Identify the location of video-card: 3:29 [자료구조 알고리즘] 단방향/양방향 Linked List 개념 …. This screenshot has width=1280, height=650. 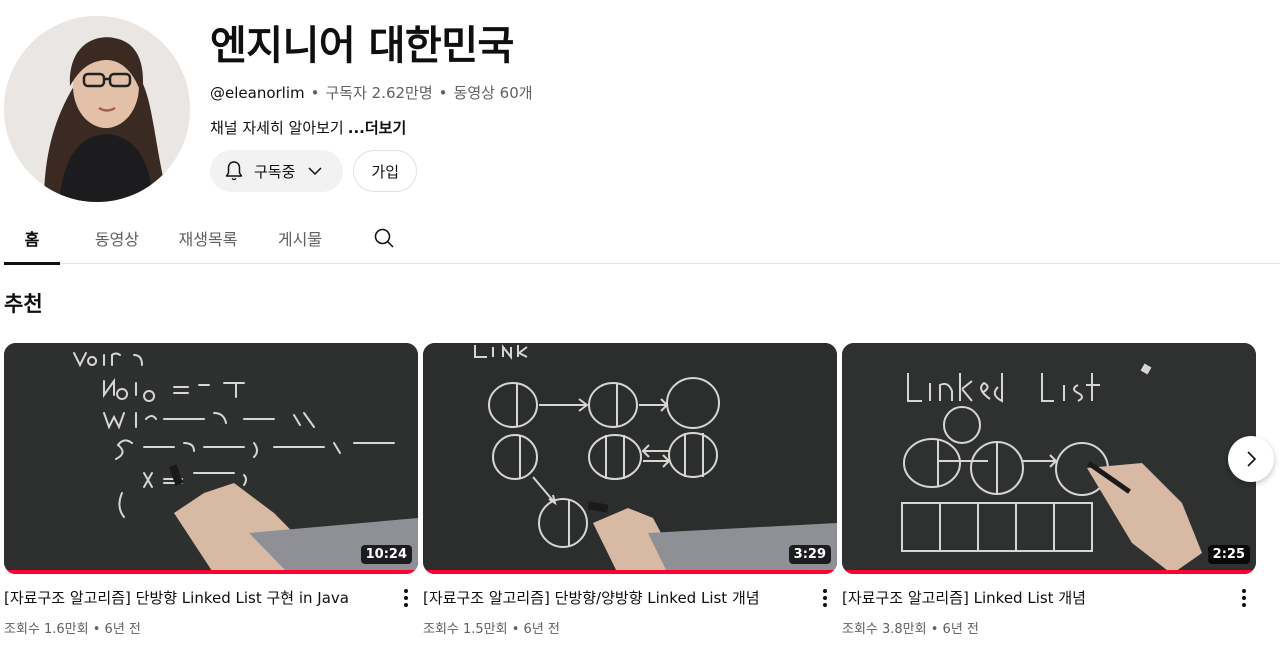
(630, 490).